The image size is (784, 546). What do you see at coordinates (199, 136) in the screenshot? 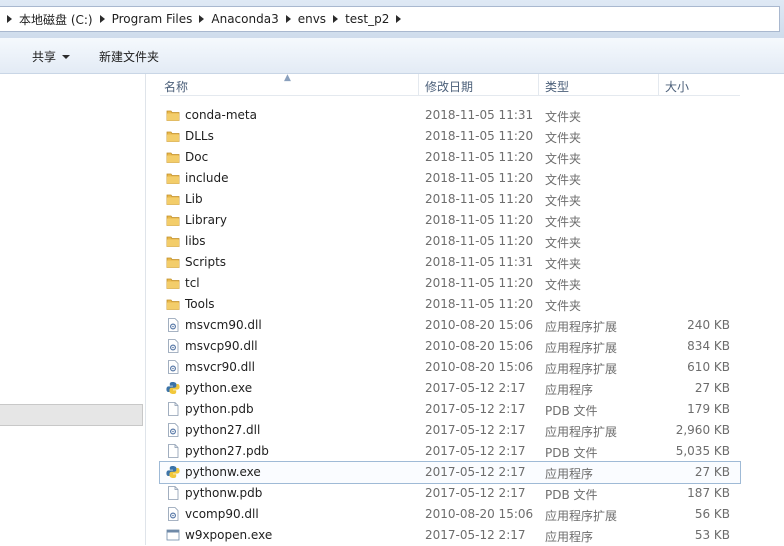
I see `file-name: DLLs` at bounding box center [199, 136].